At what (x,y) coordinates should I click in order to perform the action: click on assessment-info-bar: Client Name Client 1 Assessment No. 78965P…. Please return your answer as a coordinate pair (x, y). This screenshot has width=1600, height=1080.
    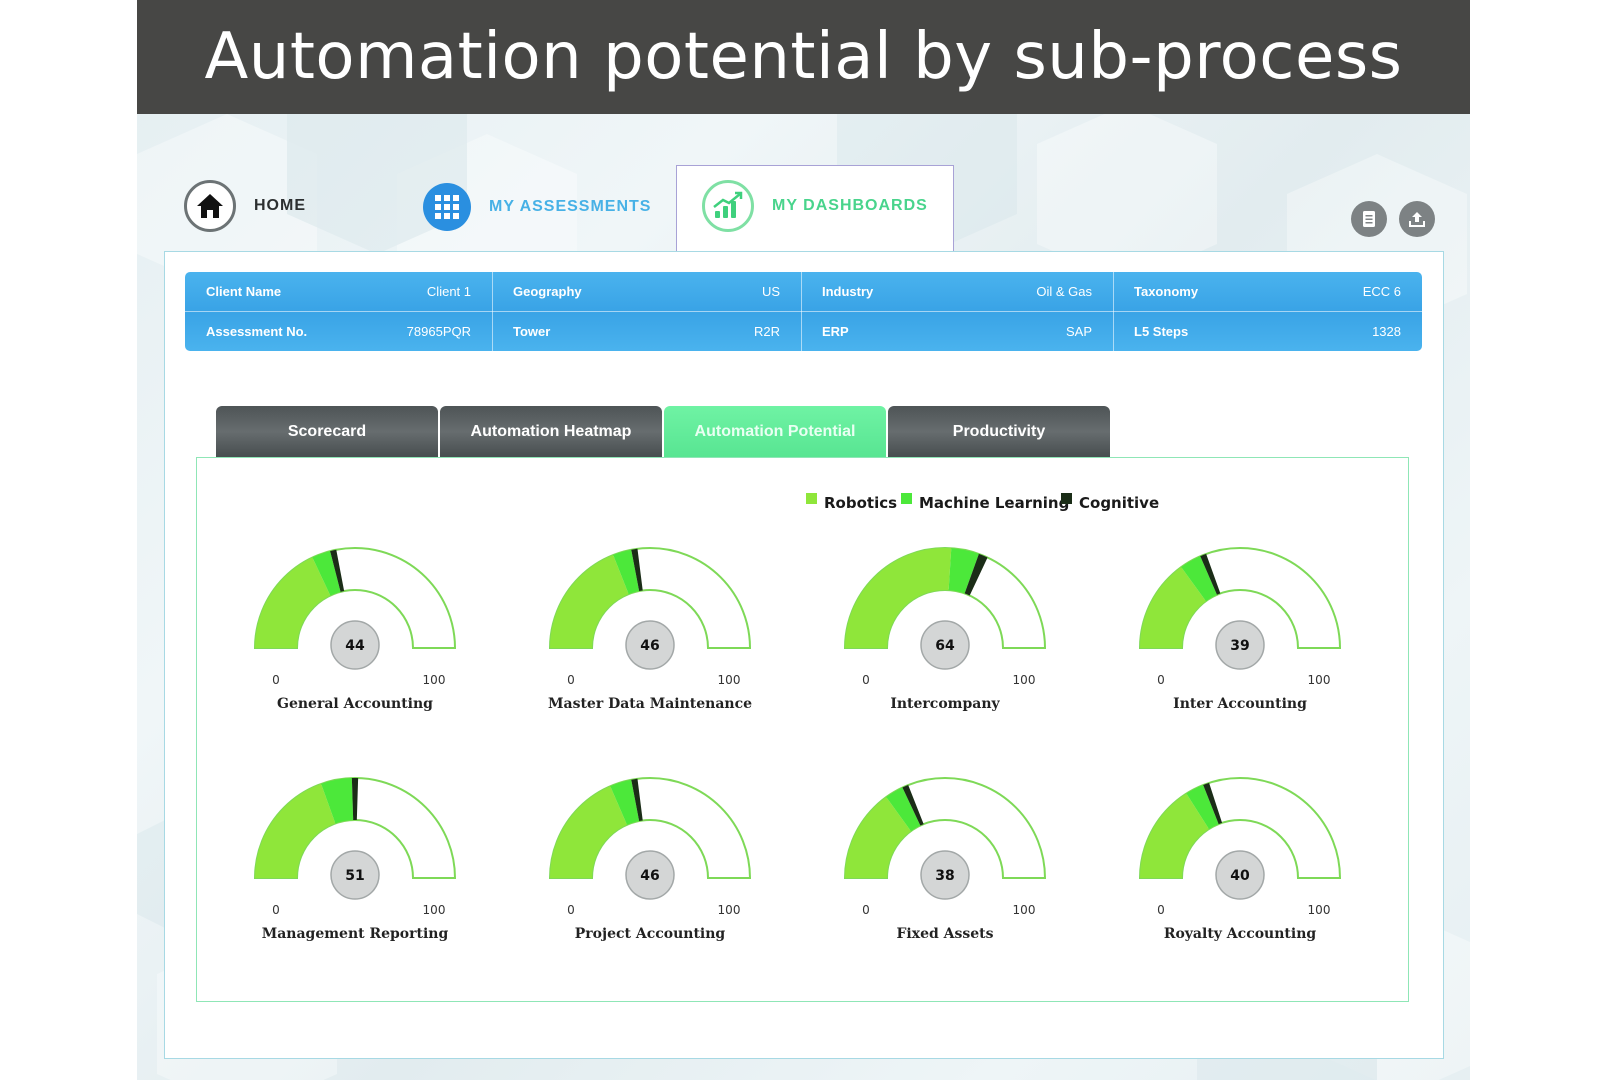
    Looking at the image, I should click on (803, 311).